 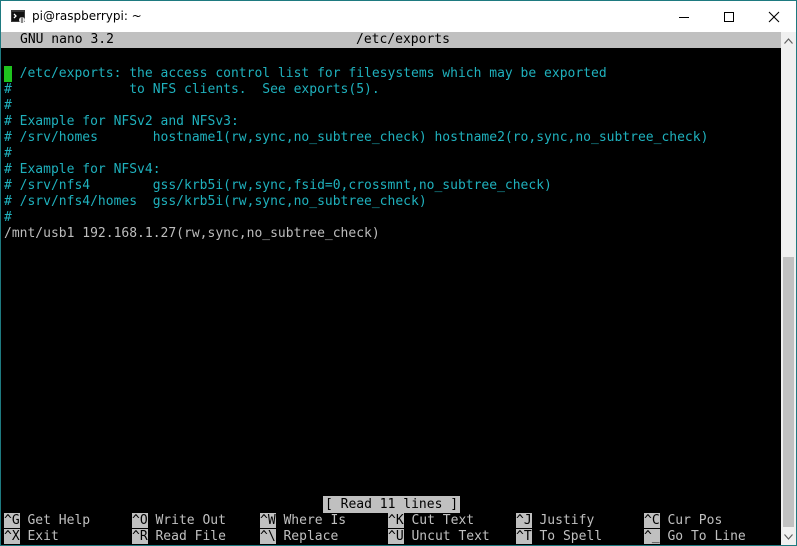 I want to click on shortcut-label: Exit, so click(x=43, y=536).